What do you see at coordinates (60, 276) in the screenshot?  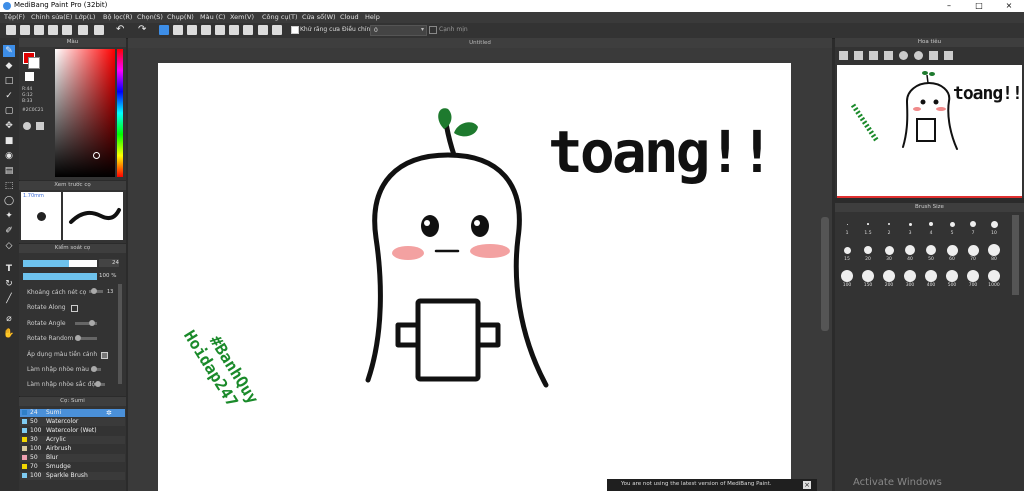 I see `brush-opacity-slider` at bounding box center [60, 276].